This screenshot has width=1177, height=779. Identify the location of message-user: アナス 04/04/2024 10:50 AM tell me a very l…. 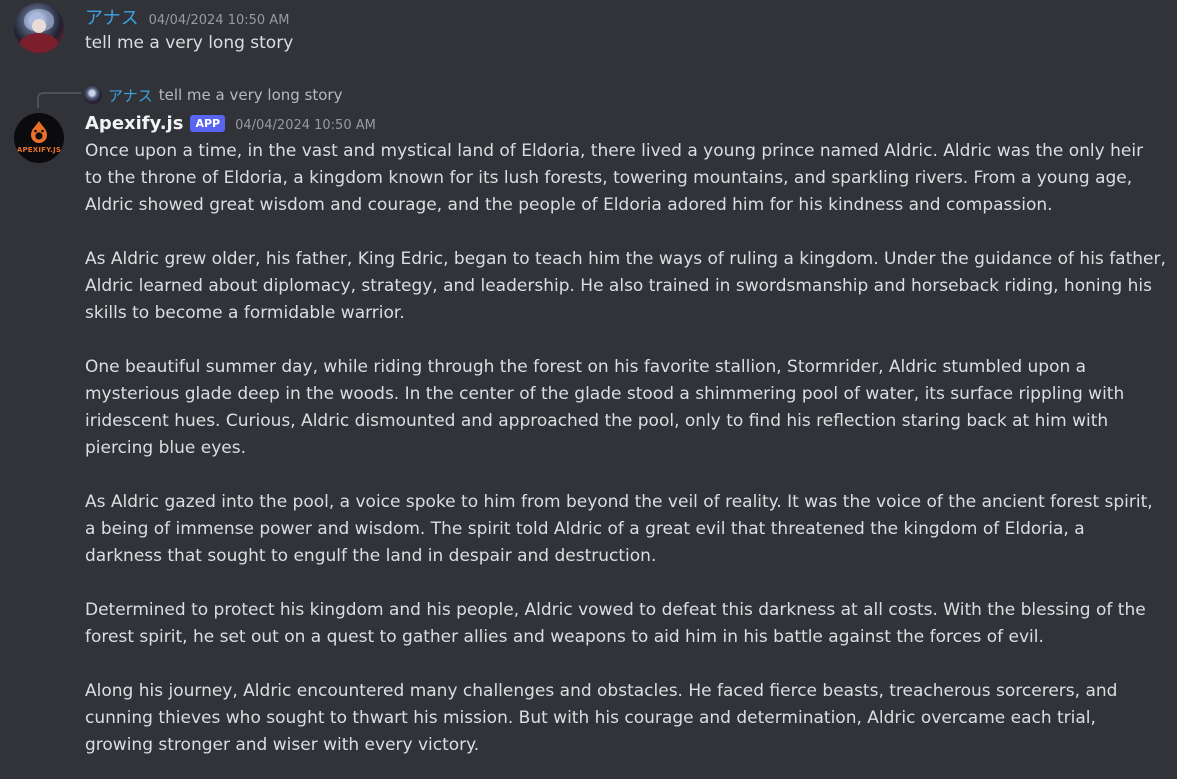
(588, 35).